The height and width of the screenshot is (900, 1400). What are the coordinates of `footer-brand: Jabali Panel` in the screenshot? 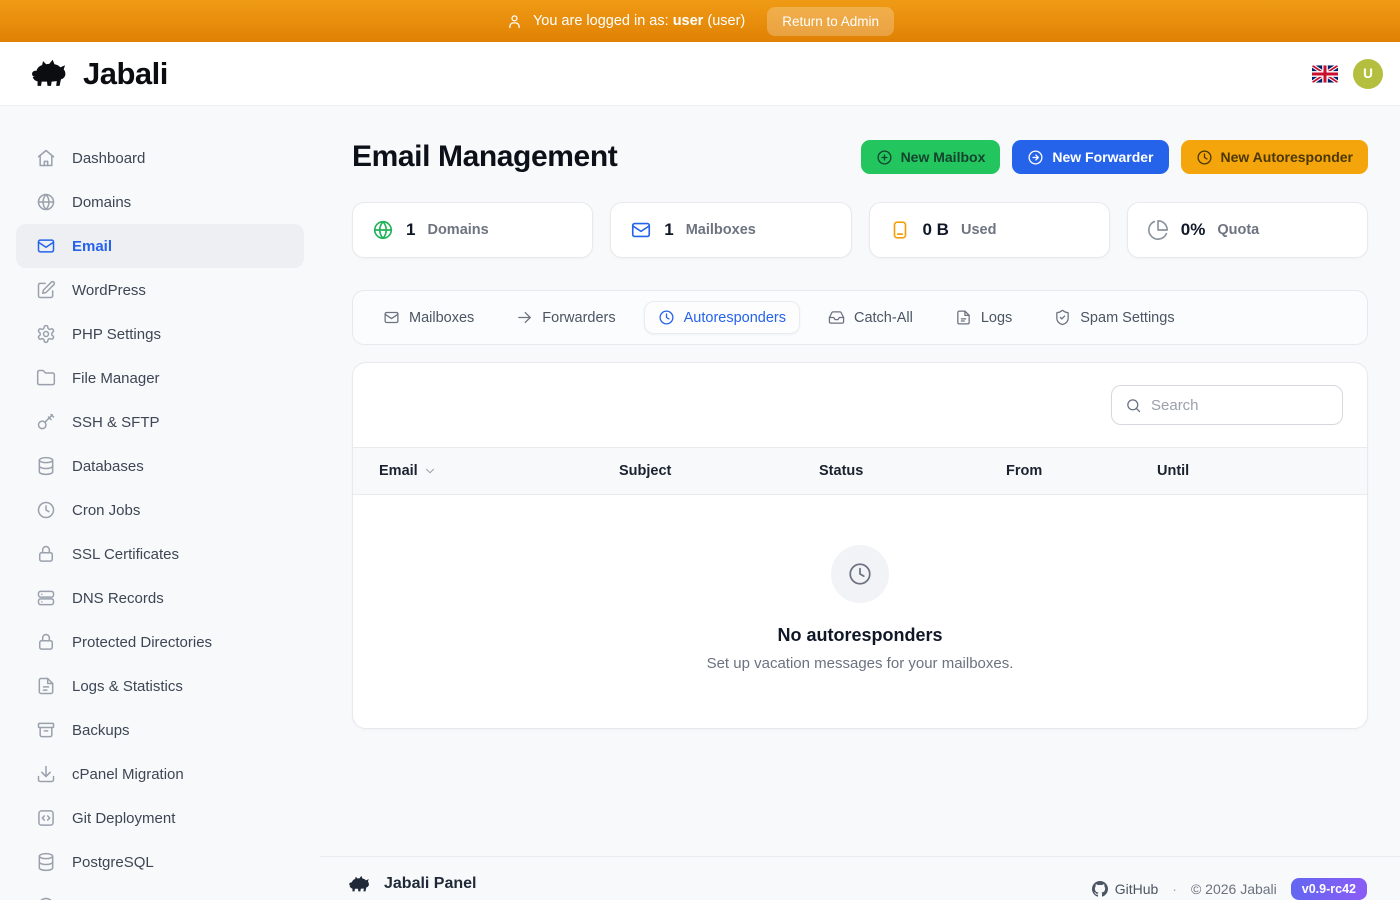 It's located at (430, 883).